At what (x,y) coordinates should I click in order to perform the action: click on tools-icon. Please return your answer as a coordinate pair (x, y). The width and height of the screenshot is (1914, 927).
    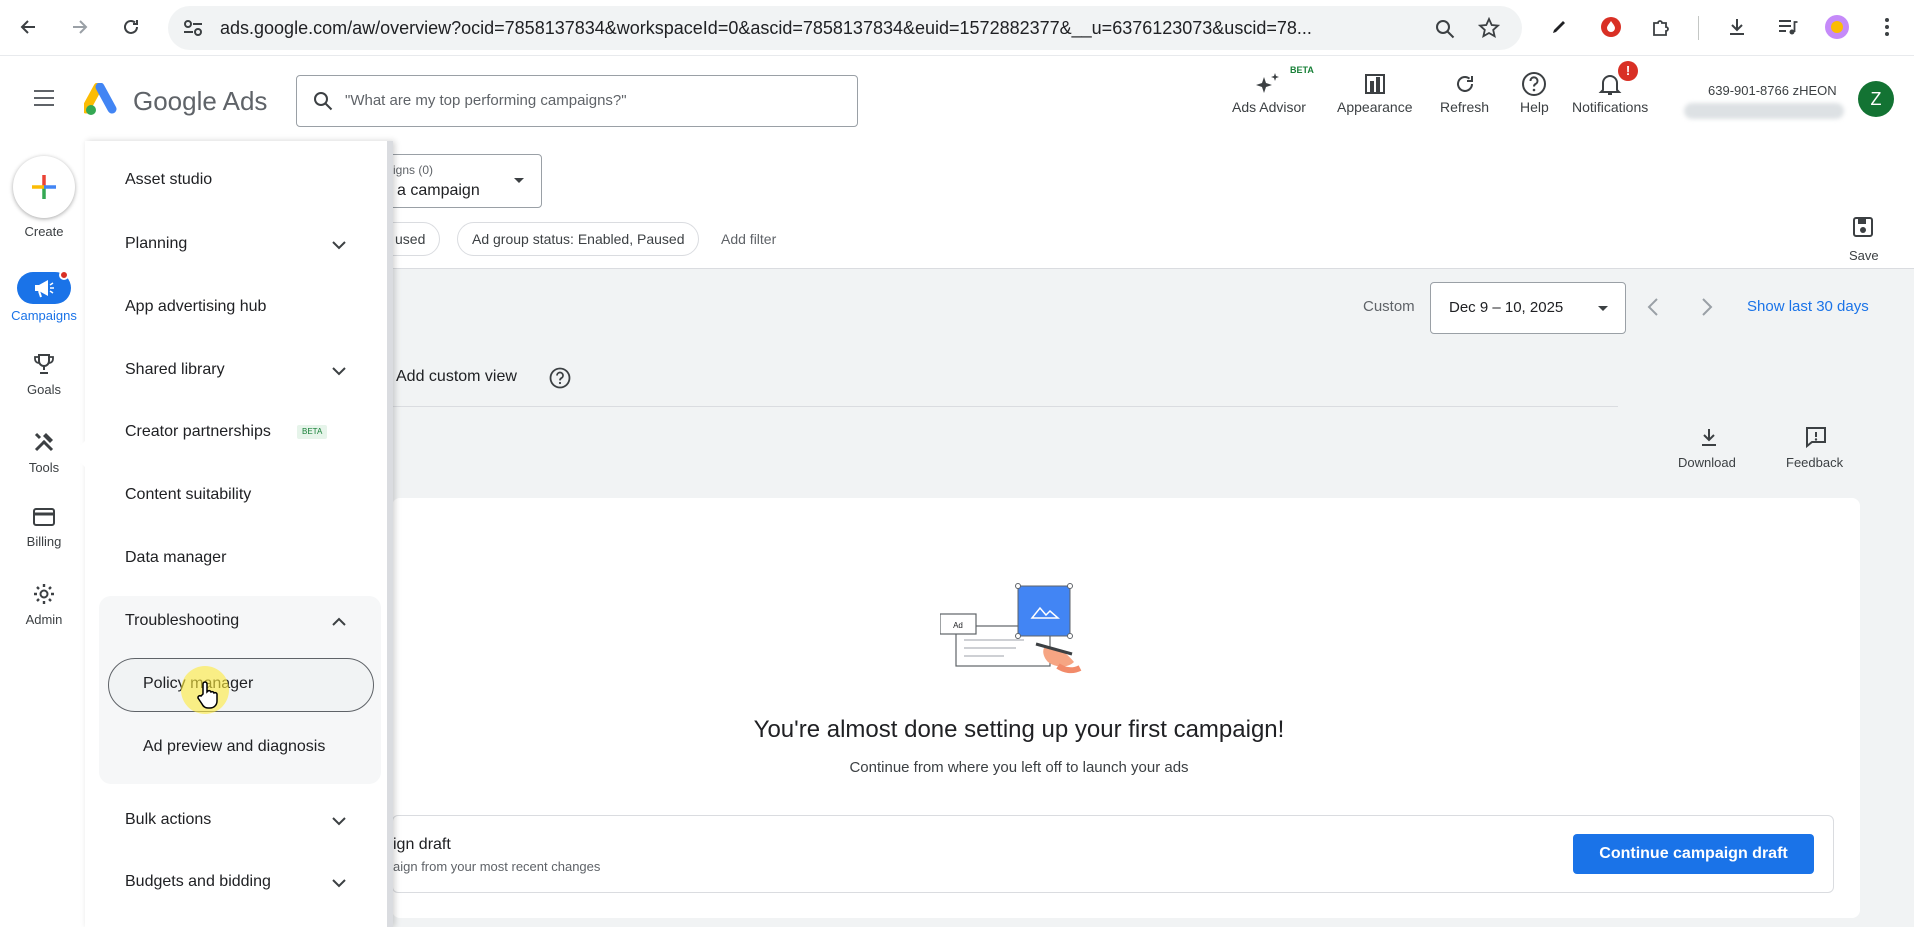
    Looking at the image, I should click on (44, 442).